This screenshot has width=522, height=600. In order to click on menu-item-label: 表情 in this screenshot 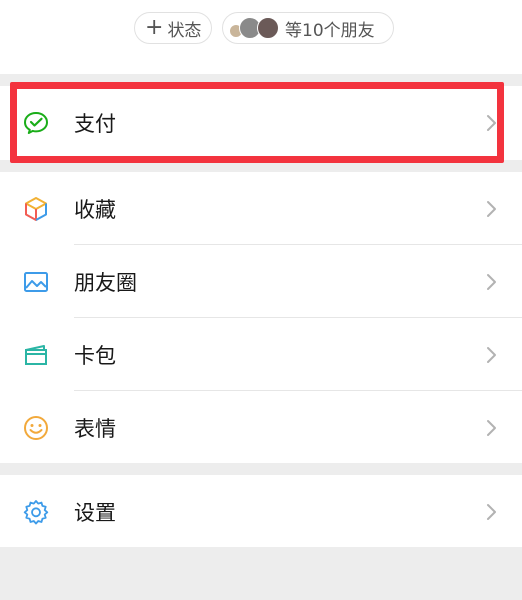, I will do `click(95, 428)`.